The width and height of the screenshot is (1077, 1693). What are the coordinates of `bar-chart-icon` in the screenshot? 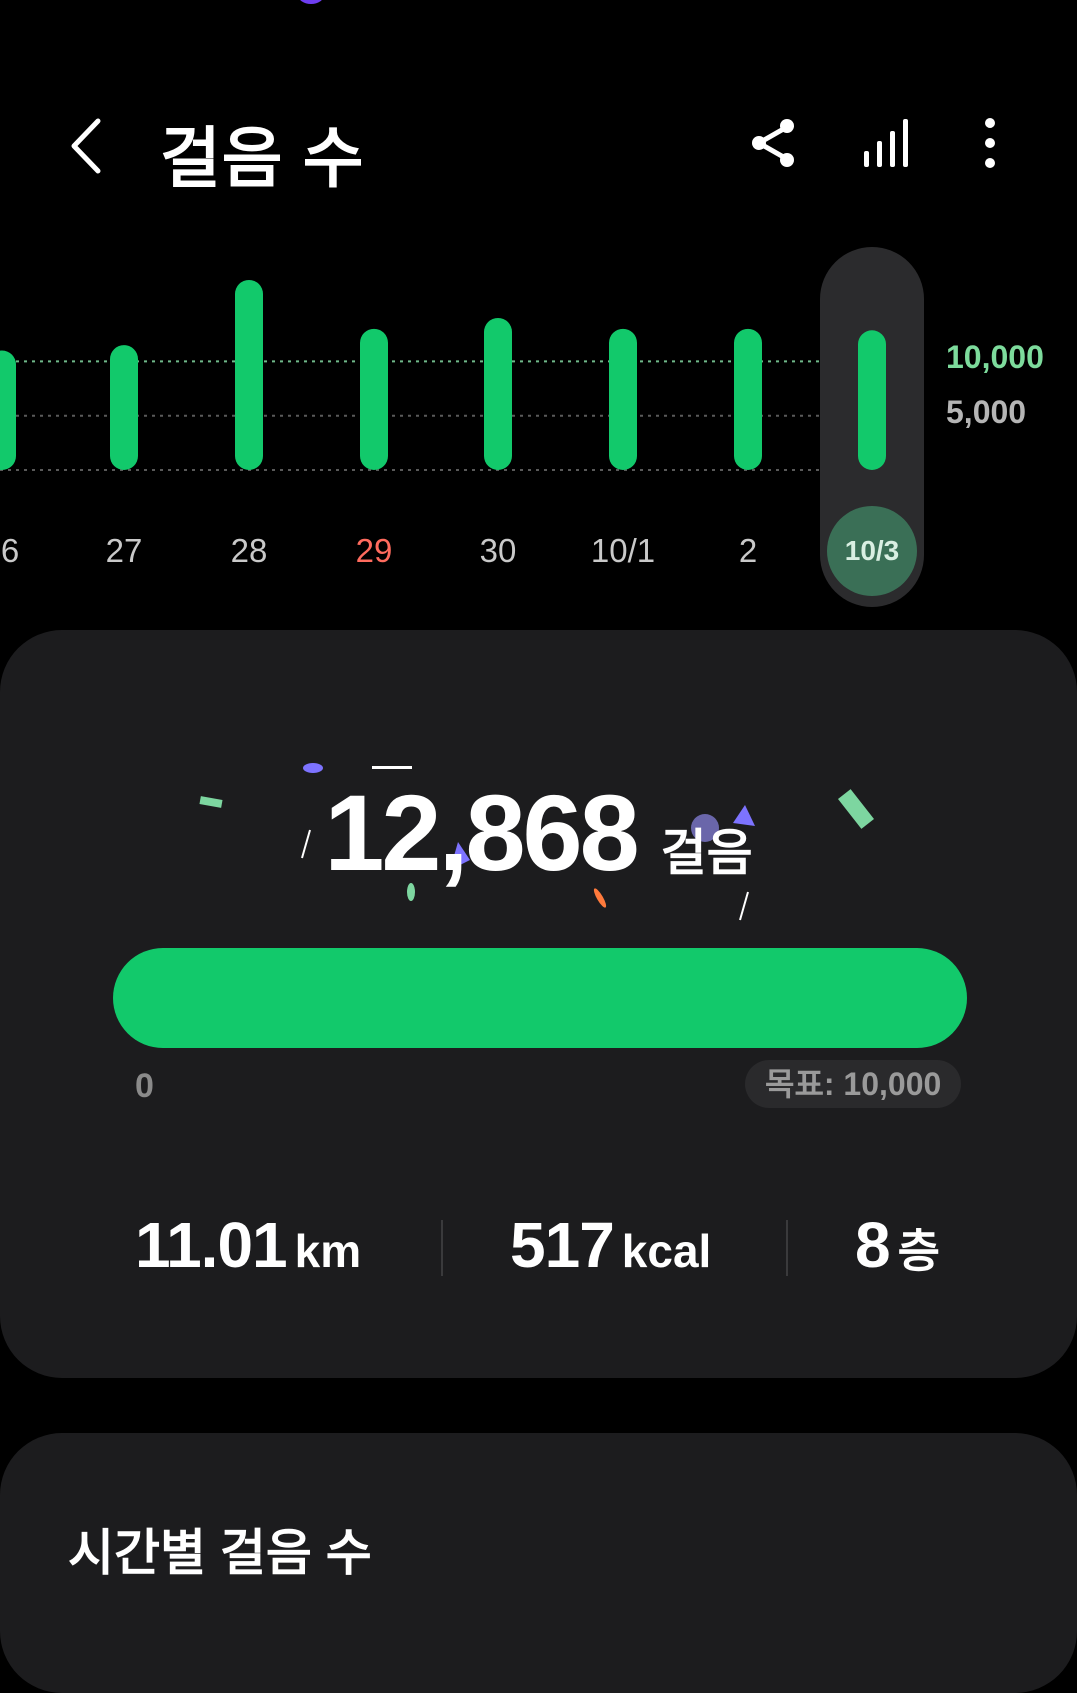 It's located at (886, 143).